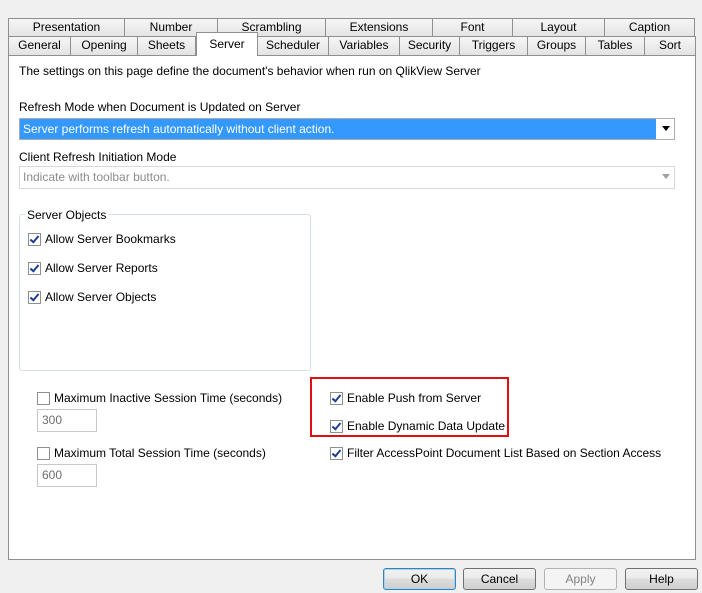 This screenshot has width=702, height=593. I want to click on ok-button: OK, so click(419, 579).